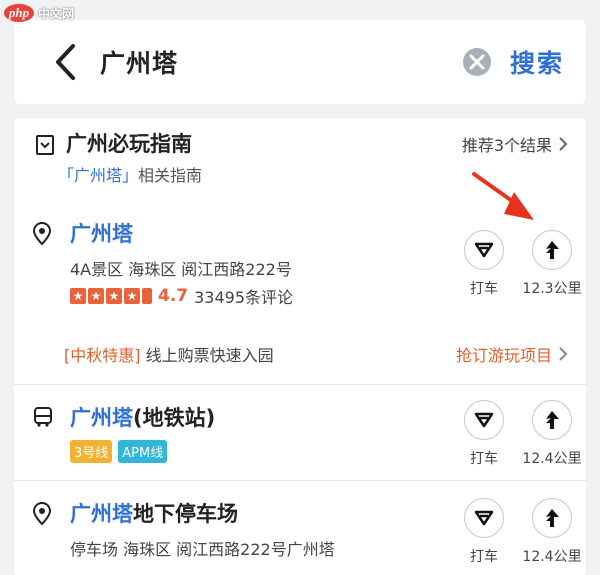 Image resolution: width=600 pixels, height=575 pixels. I want to click on promo-row: [中秋特惠] 线上购票快速入园 抢订游玩项目, so click(300, 354).